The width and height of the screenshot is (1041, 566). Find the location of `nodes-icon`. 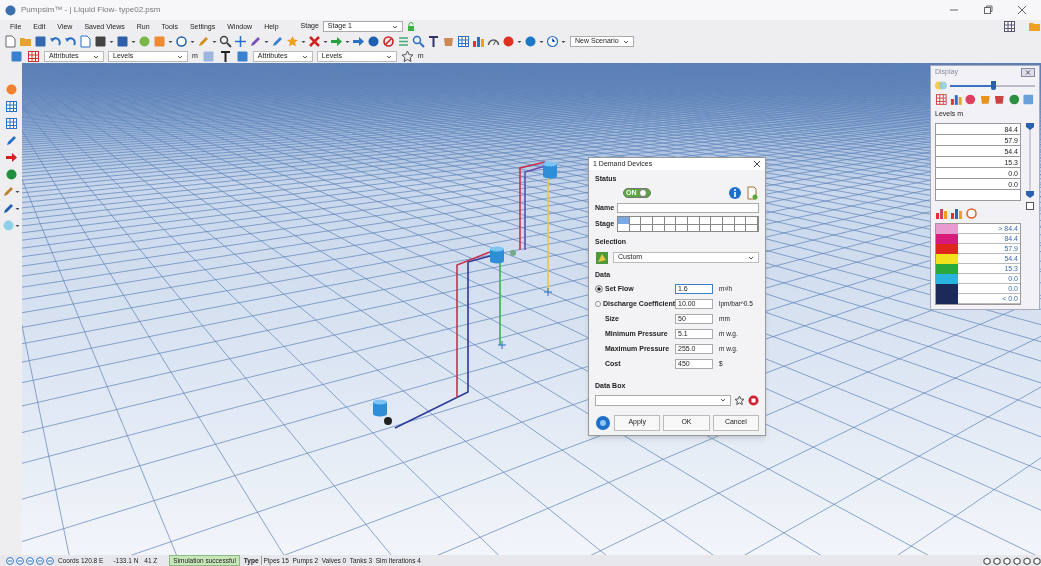

nodes-icon is located at coordinates (11, 106).